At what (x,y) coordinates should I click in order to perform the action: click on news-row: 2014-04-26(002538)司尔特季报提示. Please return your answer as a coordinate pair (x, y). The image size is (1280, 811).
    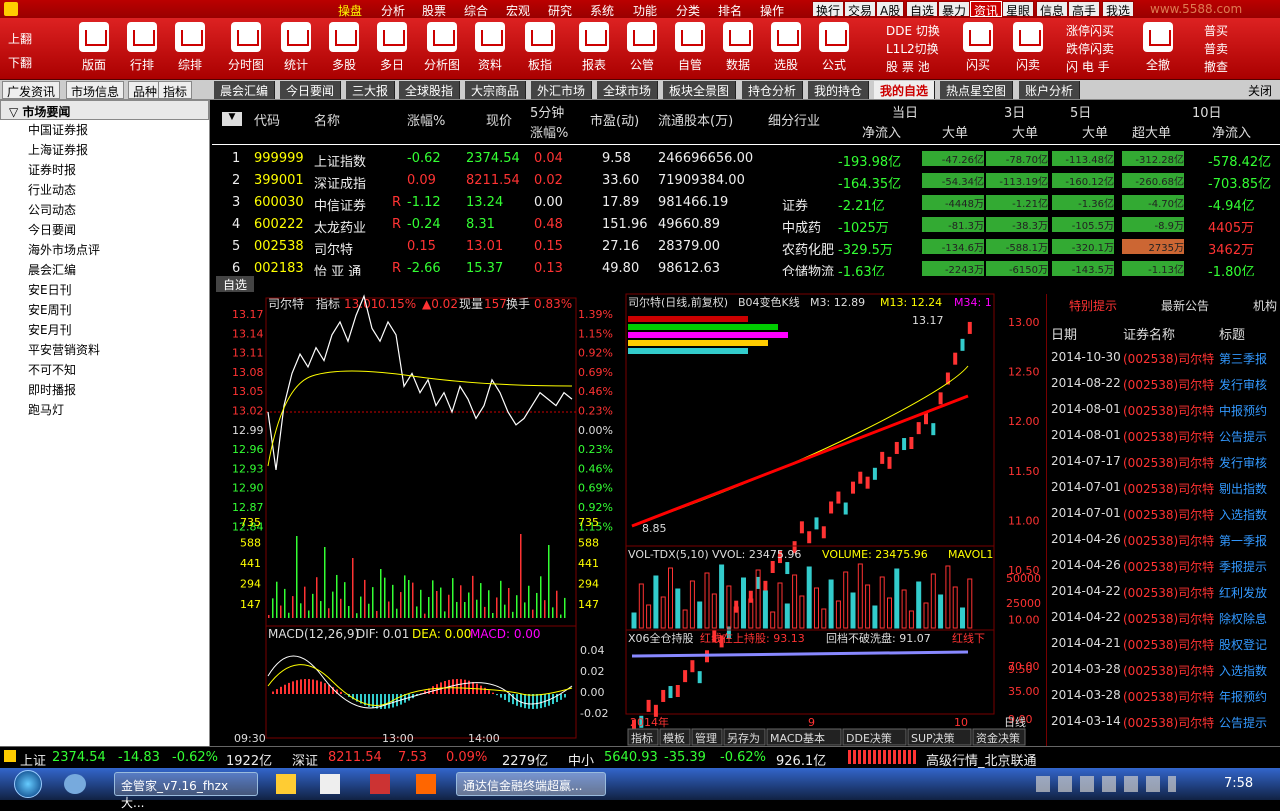
    Looking at the image, I should click on (1163, 568).